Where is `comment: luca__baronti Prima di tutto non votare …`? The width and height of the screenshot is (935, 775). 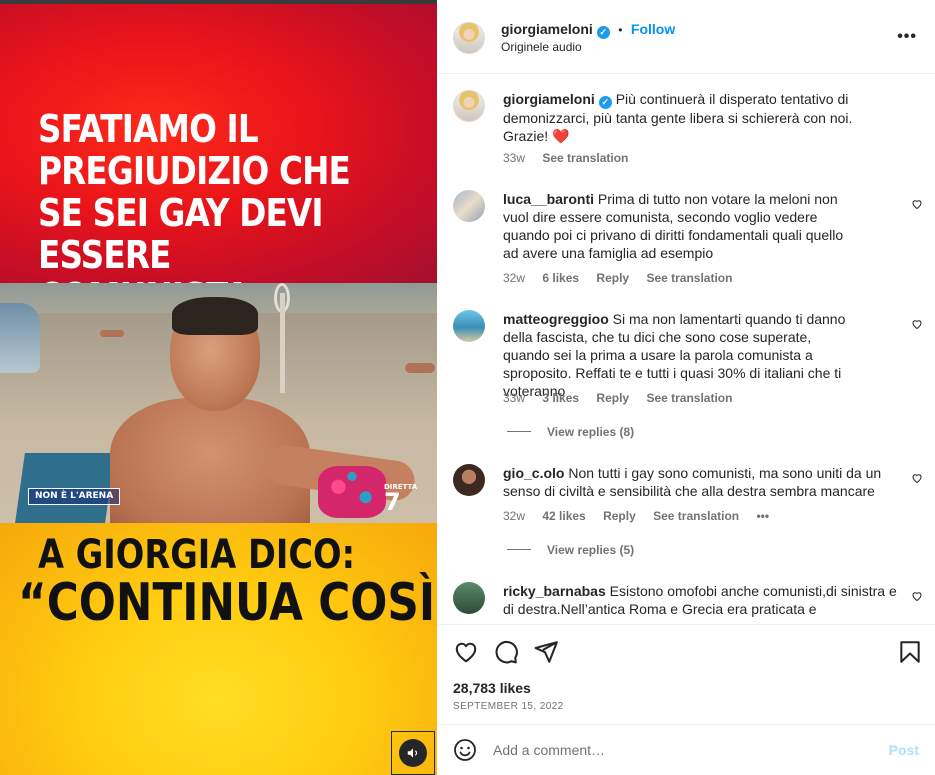
comment: luca__baronti Prima di tutto non votare … is located at coordinates (688, 240).